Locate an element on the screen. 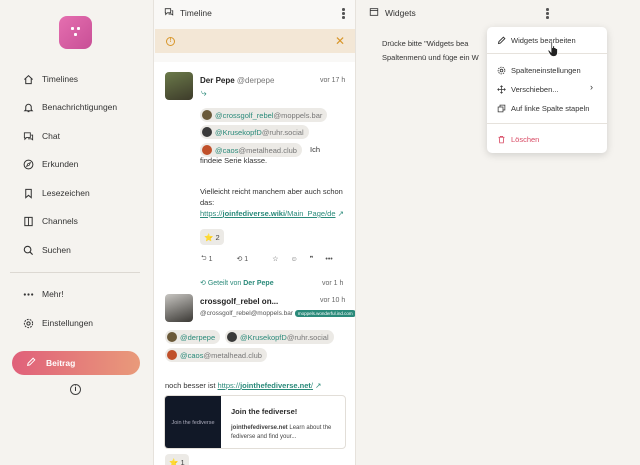 This screenshot has height=465, width=640. channels-icon is located at coordinates (28, 221).